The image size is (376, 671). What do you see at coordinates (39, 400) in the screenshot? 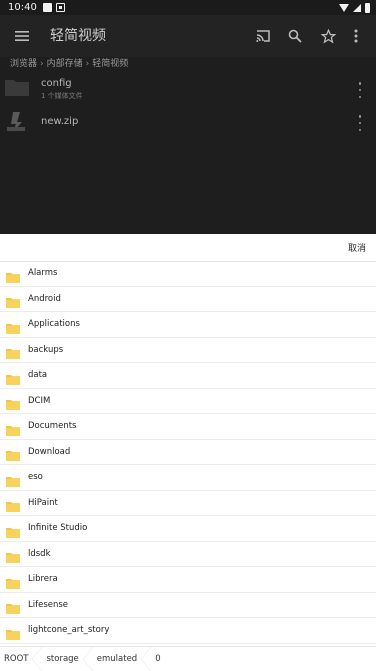
I see `folder-label: DCIM` at bounding box center [39, 400].